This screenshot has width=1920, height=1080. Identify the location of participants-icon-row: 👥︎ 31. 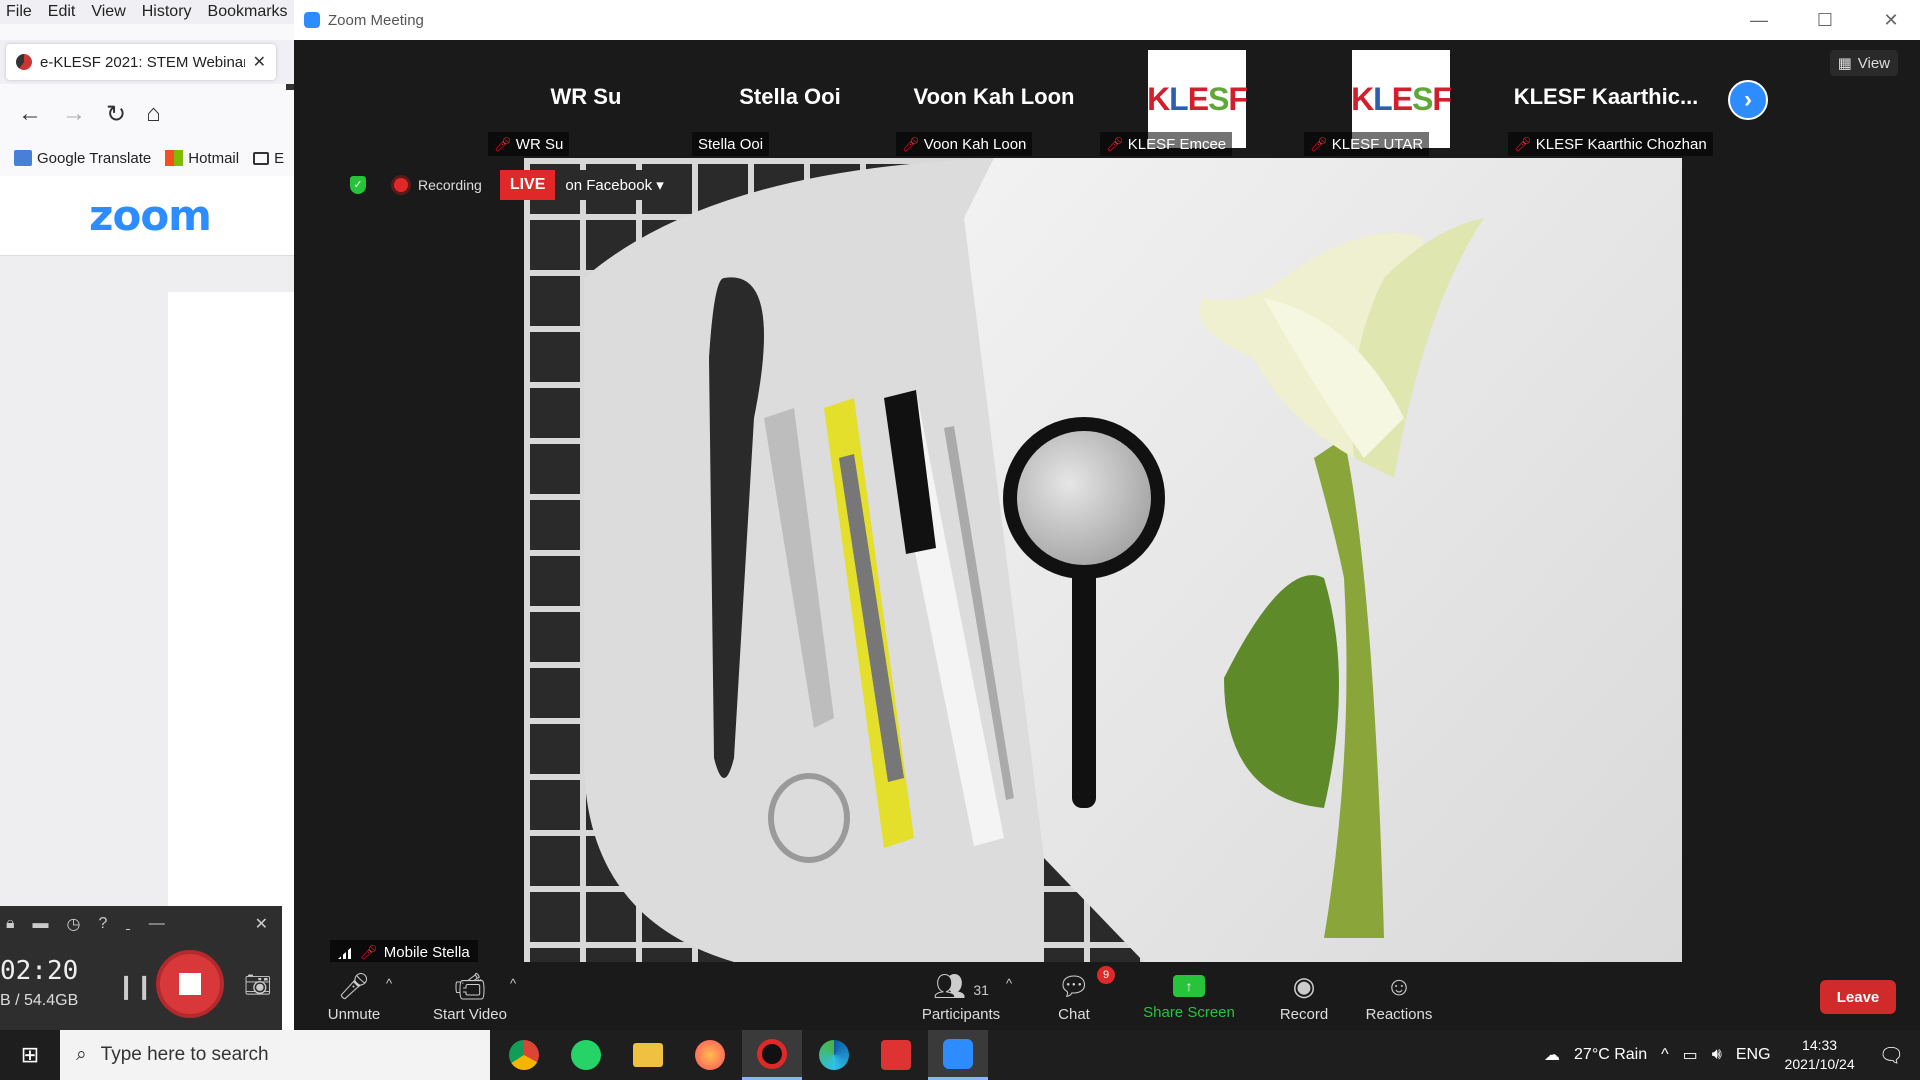
(961, 986).